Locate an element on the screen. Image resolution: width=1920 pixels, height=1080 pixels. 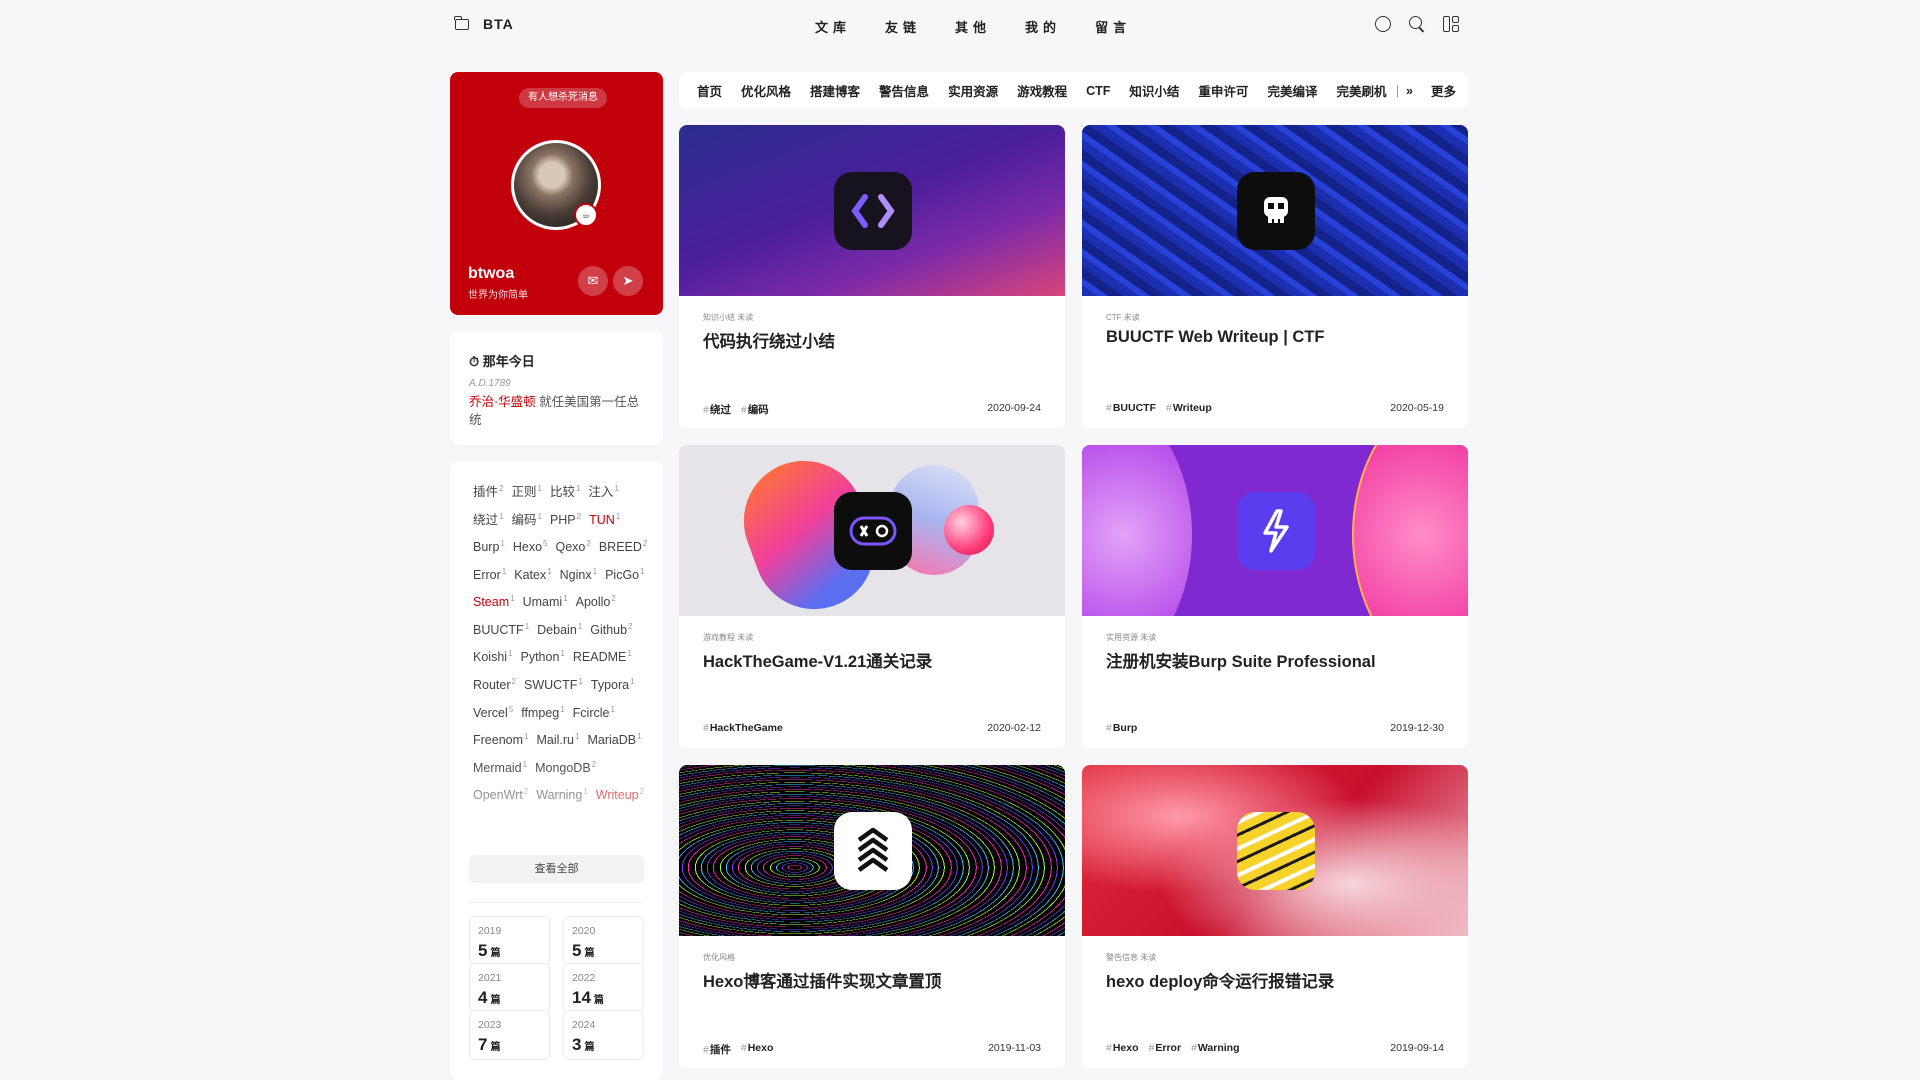
tag-item: Typora1 is located at coordinates (613, 684).